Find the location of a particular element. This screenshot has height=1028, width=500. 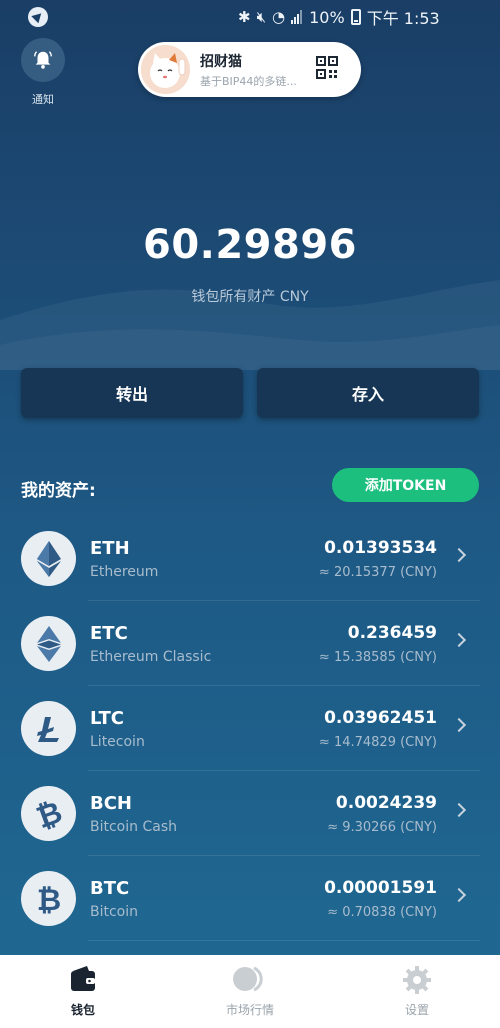

nav-market: 市场行情 is located at coordinates (250, 991).